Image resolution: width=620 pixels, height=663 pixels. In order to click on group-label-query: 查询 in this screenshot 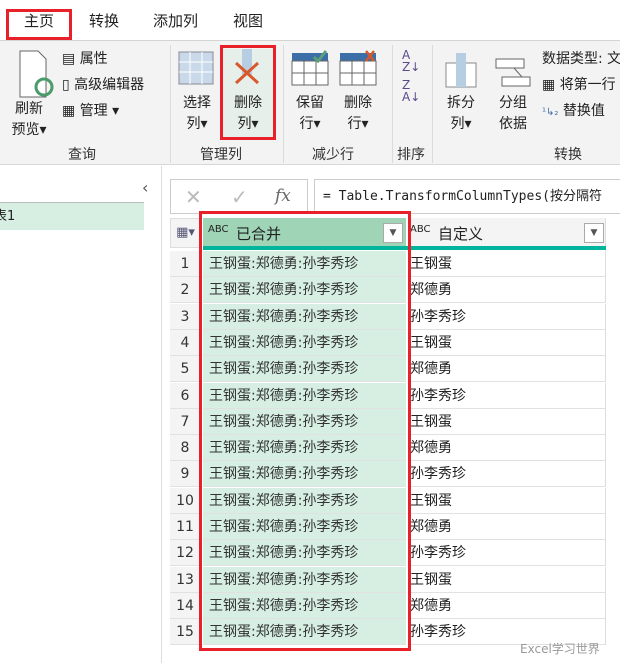, I will do `click(82, 155)`.